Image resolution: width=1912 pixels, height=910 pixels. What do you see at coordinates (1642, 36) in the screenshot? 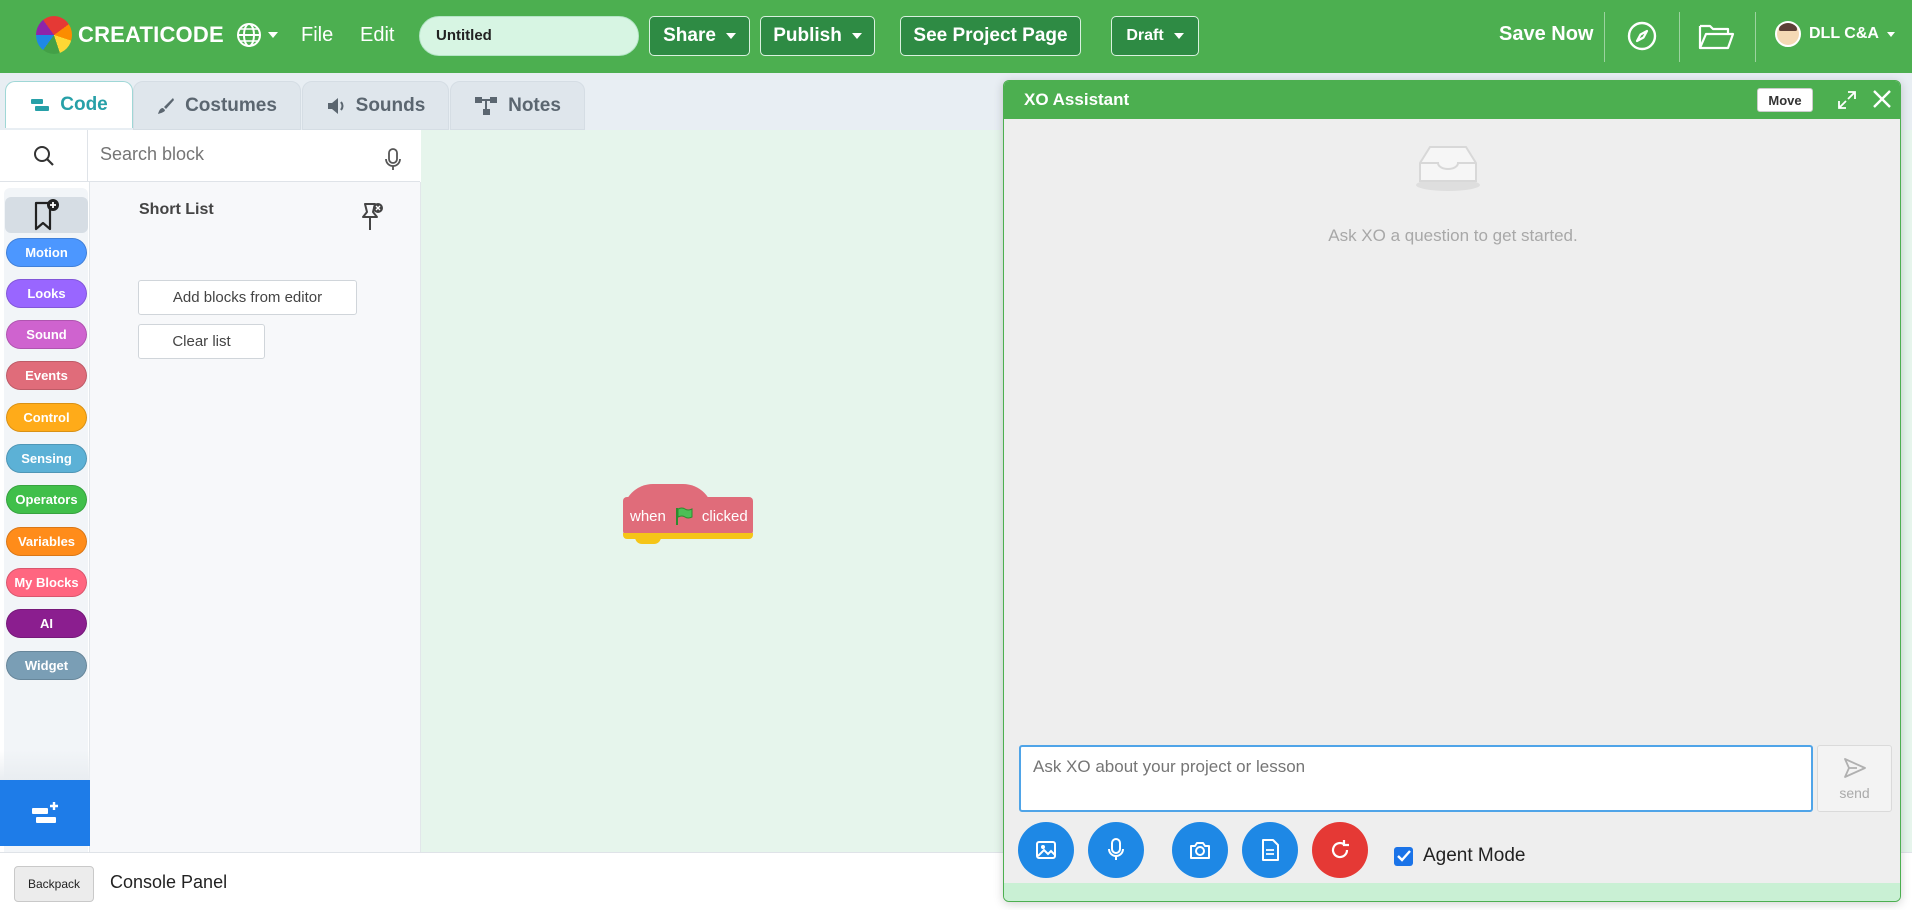
I see `compass-icon` at bounding box center [1642, 36].